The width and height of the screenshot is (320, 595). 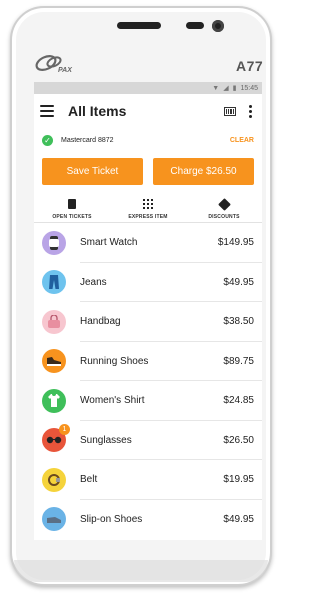 What do you see at coordinates (148, 440) in the screenshot?
I see `list-item: 1 Sunglasses $26.50` at bounding box center [148, 440].